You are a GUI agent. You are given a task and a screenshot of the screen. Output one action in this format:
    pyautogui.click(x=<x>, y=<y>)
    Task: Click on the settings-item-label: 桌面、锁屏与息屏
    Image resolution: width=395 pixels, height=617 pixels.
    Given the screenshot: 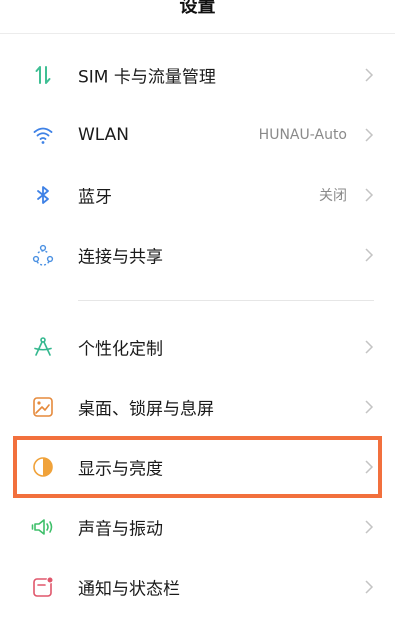 What is the action you would take?
    pyautogui.click(x=146, y=409)
    